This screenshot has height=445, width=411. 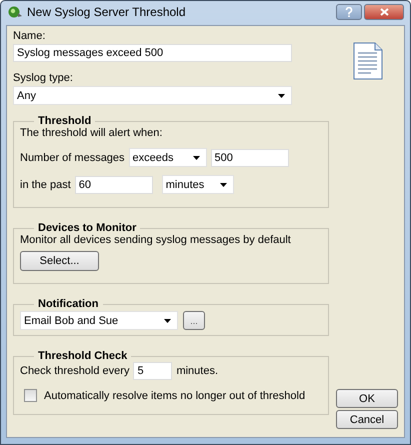 What do you see at coordinates (68, 304) in the screenshot?
I see `group-title: Notification` at bounding box center [68, 304].